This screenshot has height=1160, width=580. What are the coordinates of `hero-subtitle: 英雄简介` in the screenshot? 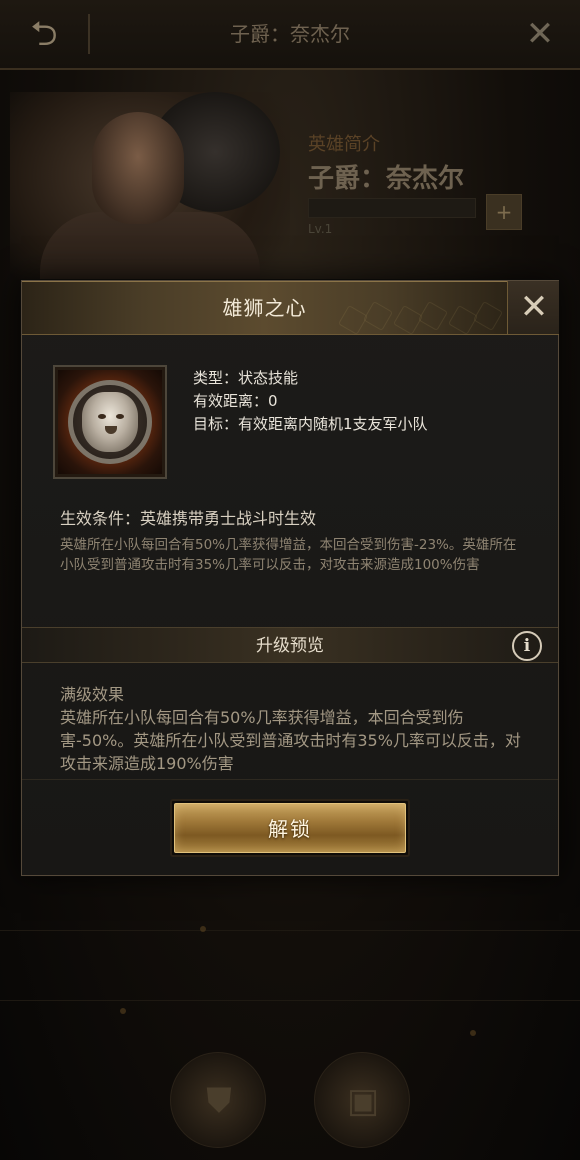 It's located at (344, 144).